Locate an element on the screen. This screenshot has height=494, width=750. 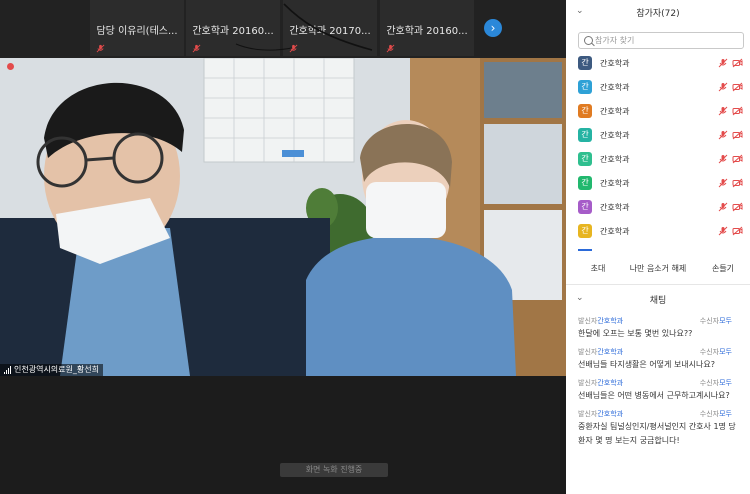
panel-divider is located at coordinates (658, 284).